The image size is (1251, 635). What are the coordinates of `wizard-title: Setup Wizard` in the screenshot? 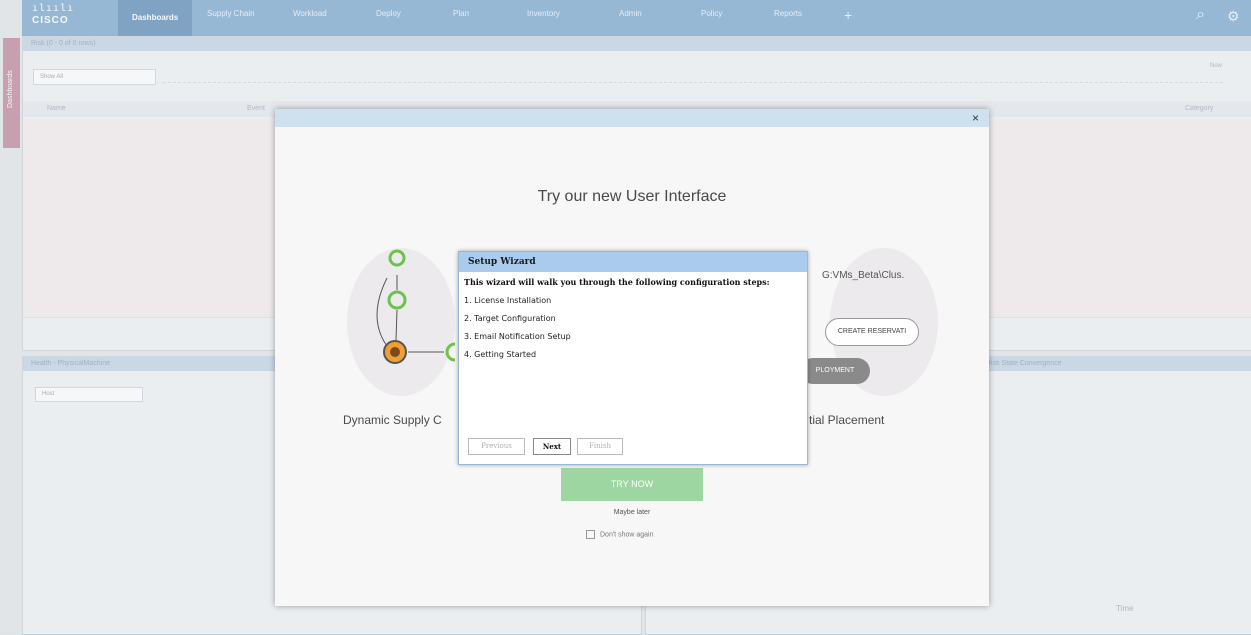 It's located at (633, 262).